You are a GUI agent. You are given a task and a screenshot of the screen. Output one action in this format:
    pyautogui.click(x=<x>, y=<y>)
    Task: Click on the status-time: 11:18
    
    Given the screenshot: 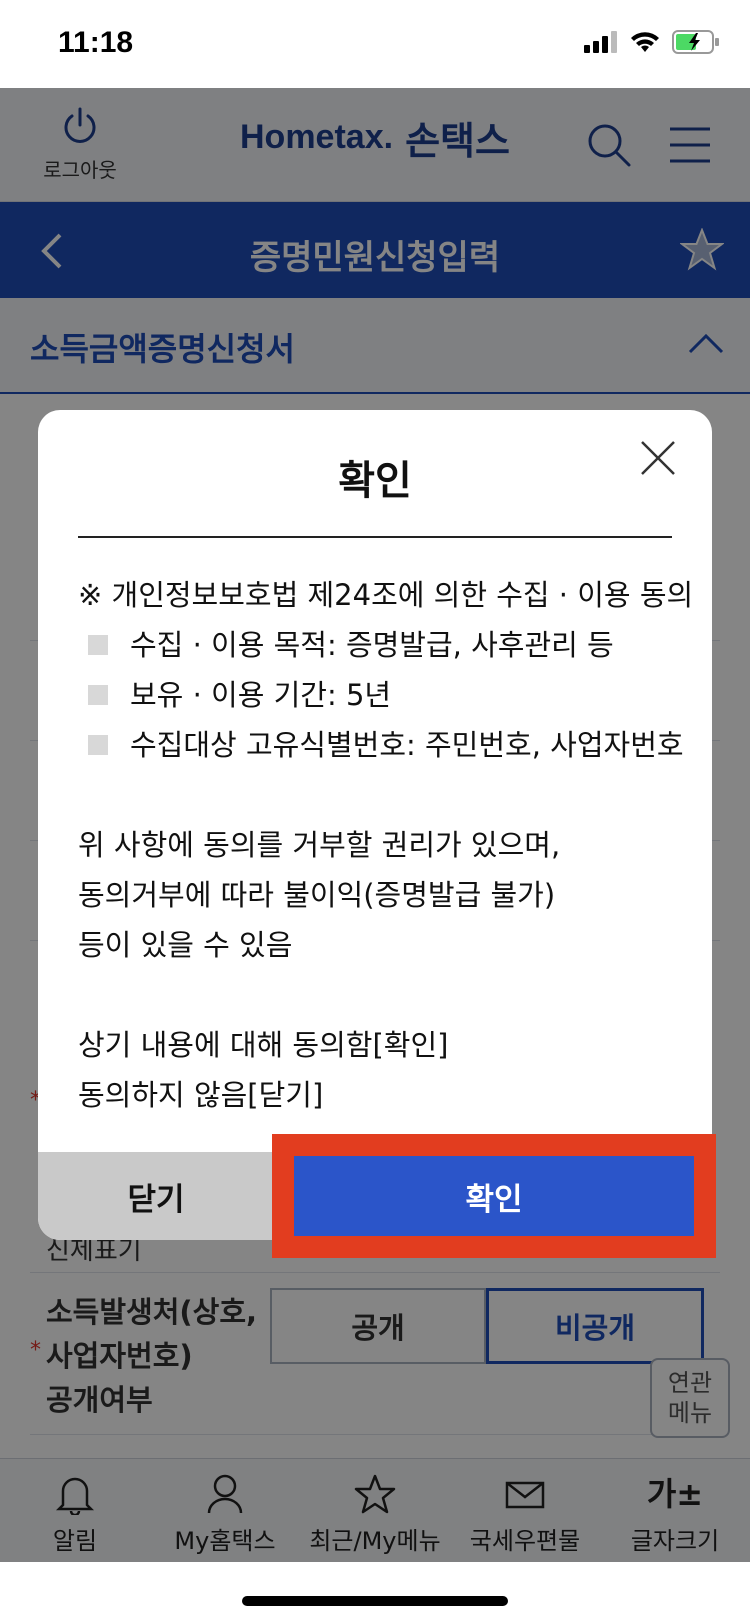 What is the action you would take?
    pyautogui.click(x=96, y=42)
    